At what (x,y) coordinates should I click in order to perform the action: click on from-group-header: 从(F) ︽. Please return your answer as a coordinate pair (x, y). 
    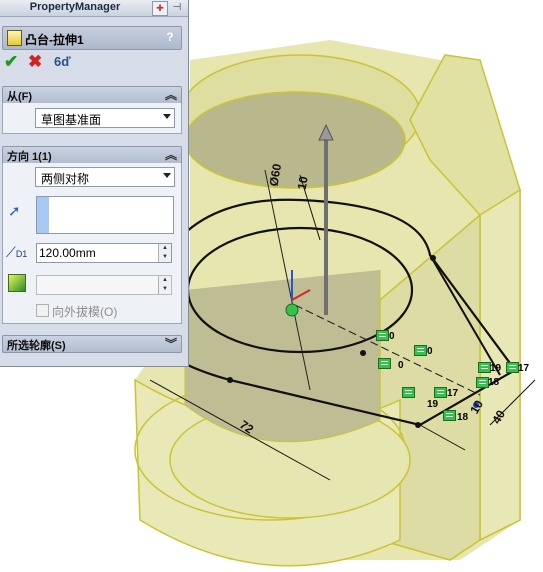
    Looking at the image, I should click on (92, 95).